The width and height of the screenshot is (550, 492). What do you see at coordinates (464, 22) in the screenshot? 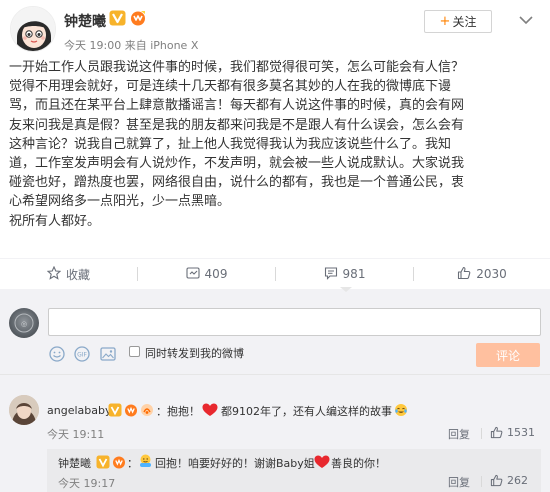
I see `follow-label: 关注` at bounding box center [464, 22].